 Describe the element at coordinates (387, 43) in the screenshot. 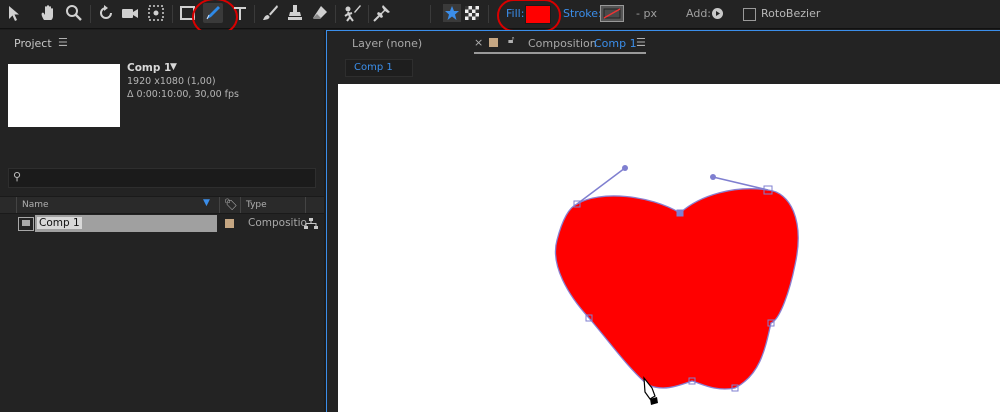

I see `layer-tab: Layer (none)` at that location.